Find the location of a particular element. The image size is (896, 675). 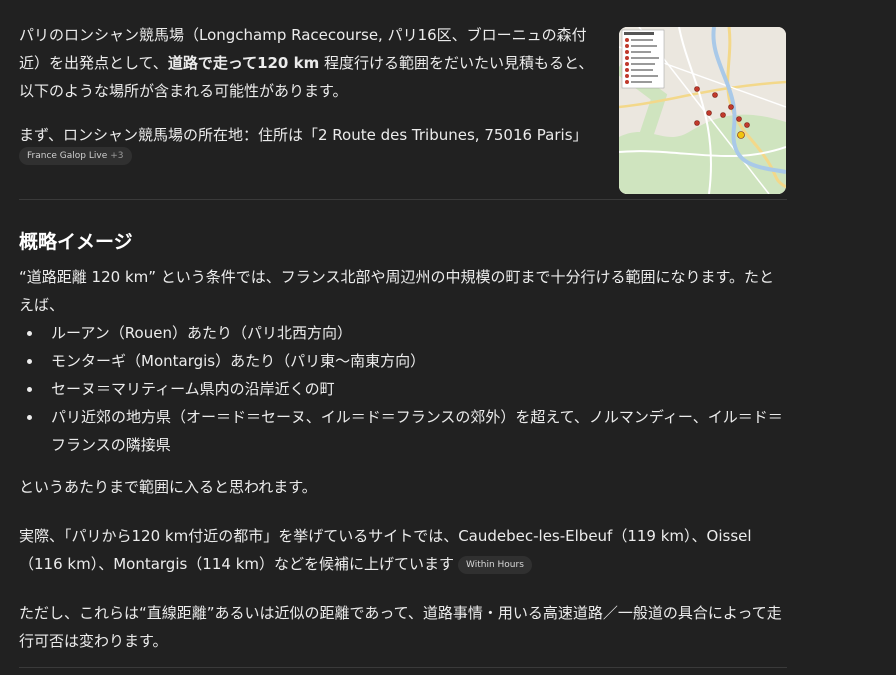

map-thumbnail is located at coordinates (702, 110).